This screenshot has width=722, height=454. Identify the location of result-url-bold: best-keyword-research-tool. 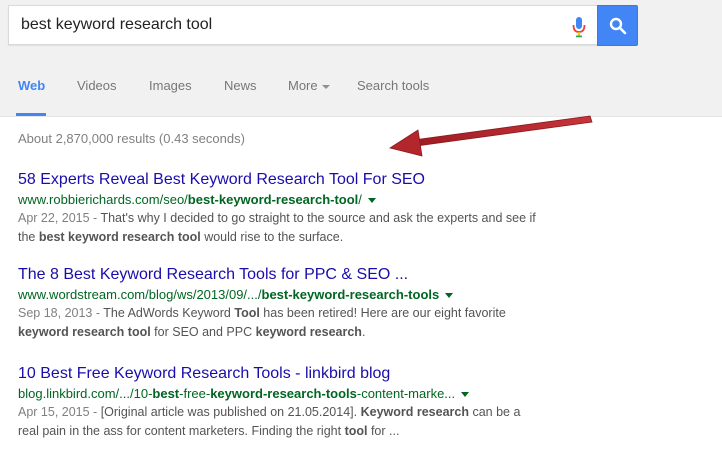
(273, 199).